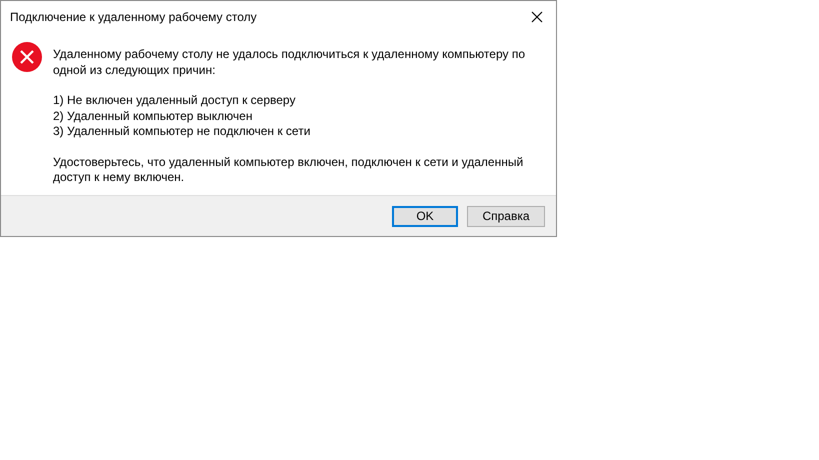 This screenshot has height=460, width=819. I want to click on reason-item: 3) Удаленный компьютер не подключен к сети, so click(182, 132).